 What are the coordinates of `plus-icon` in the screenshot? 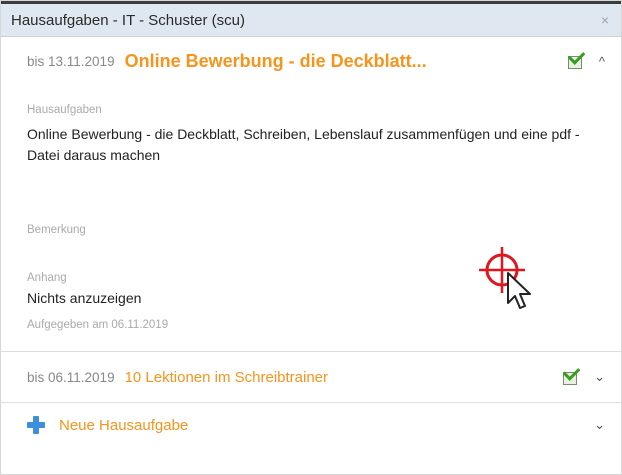 It's located at (36, 425).